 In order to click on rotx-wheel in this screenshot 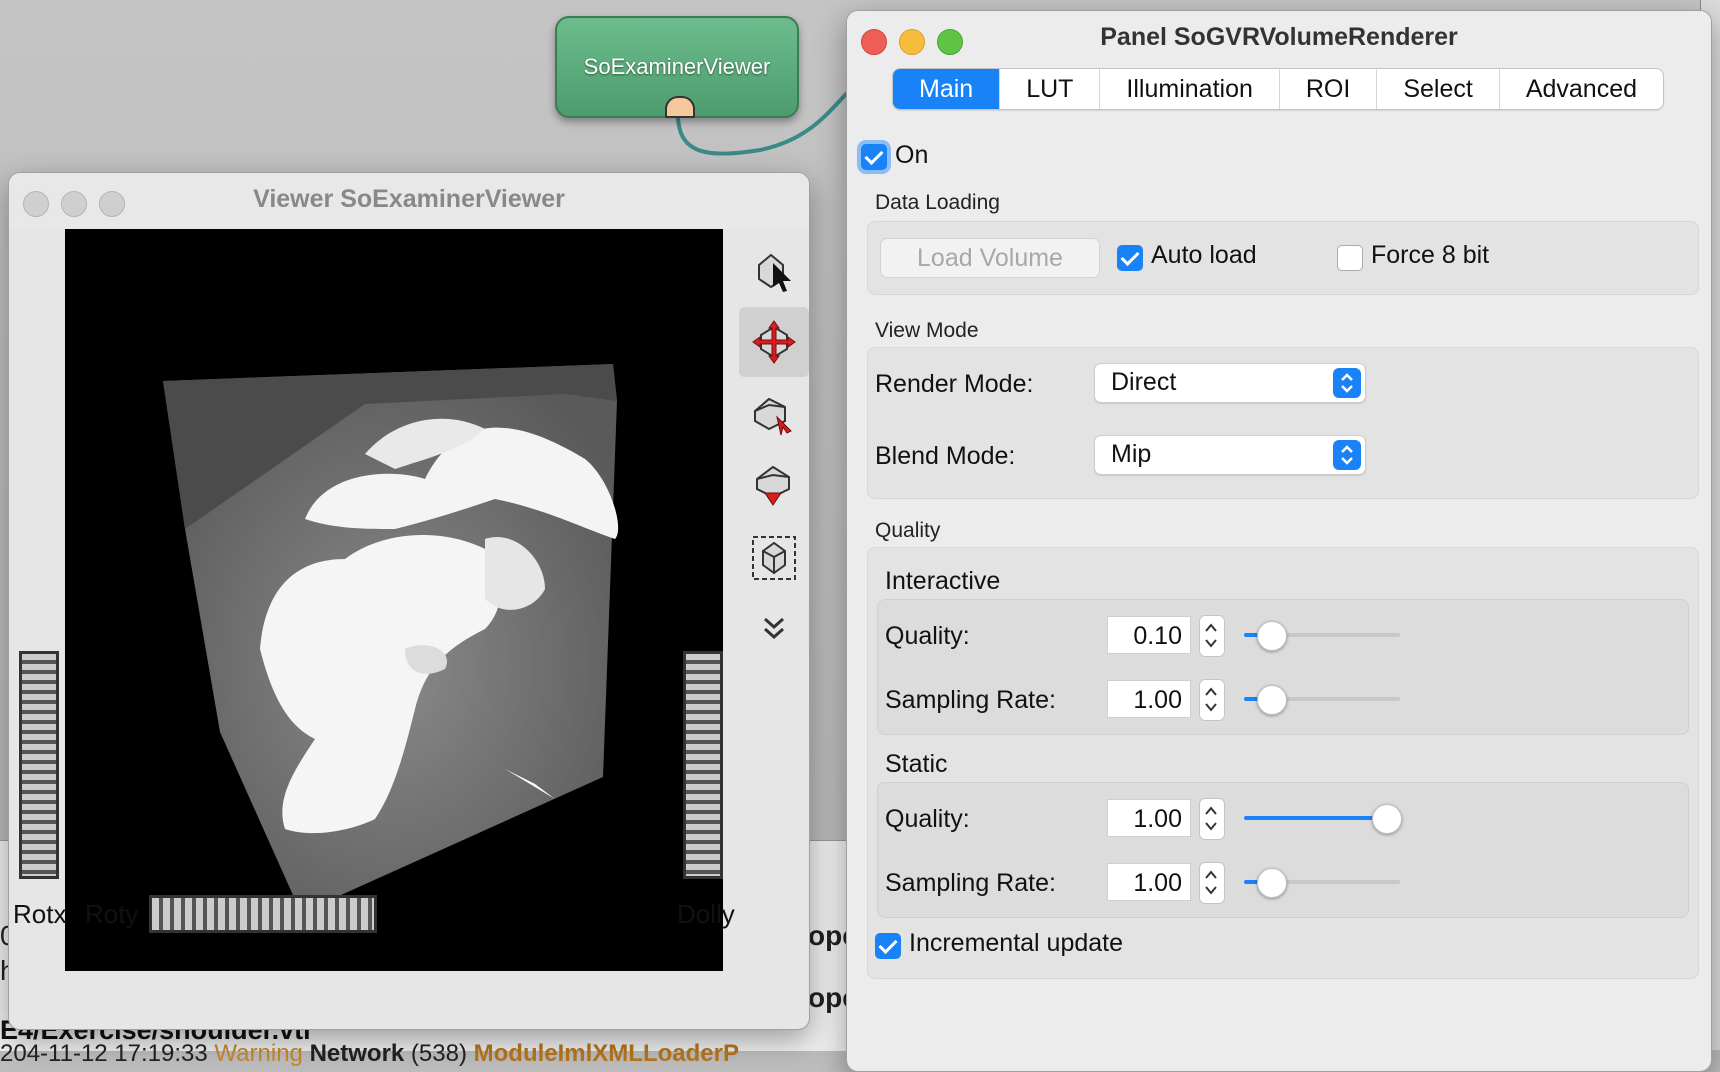, I will do `click(39, 765)`.